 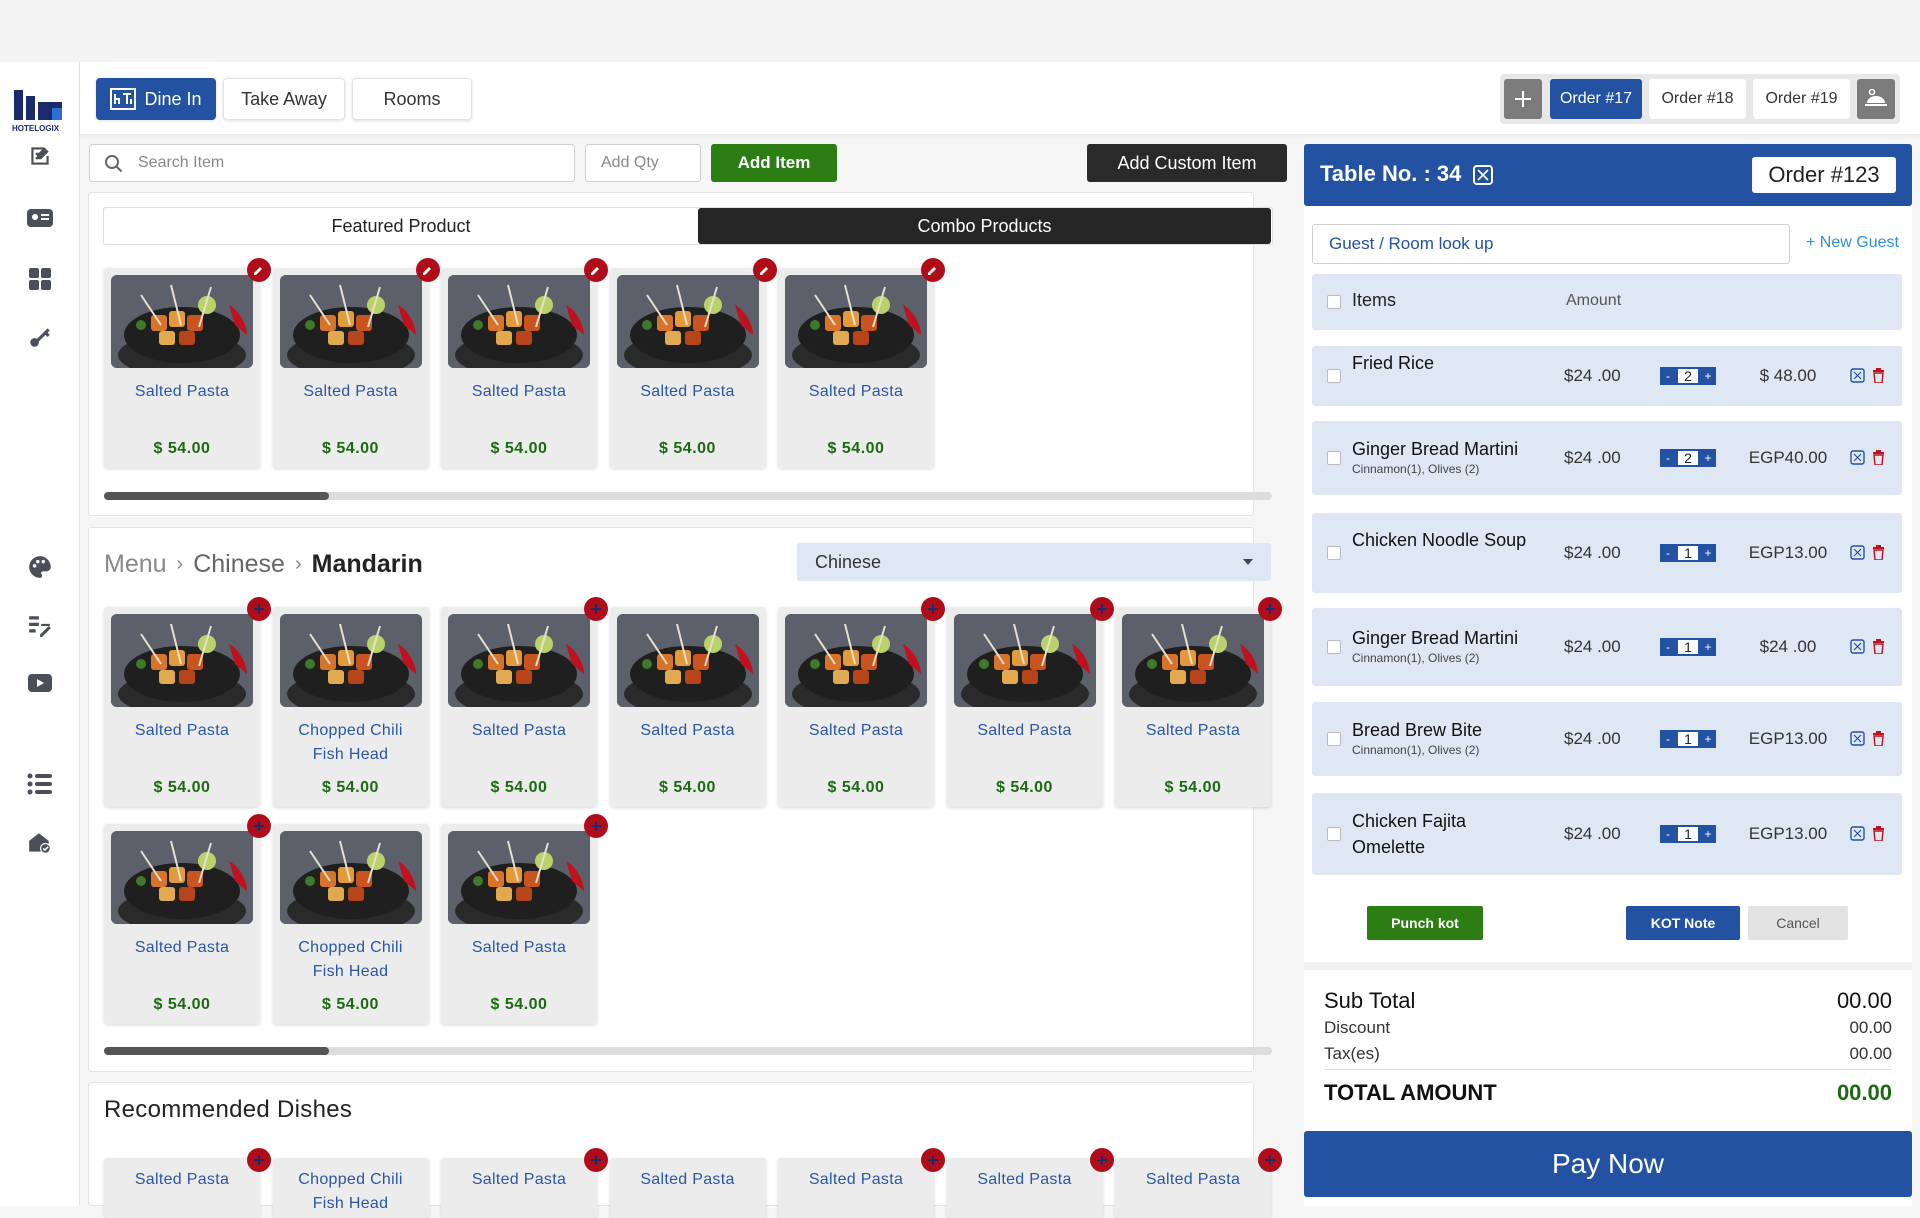 I want to click on list-icon, so click(x=40, y=784).